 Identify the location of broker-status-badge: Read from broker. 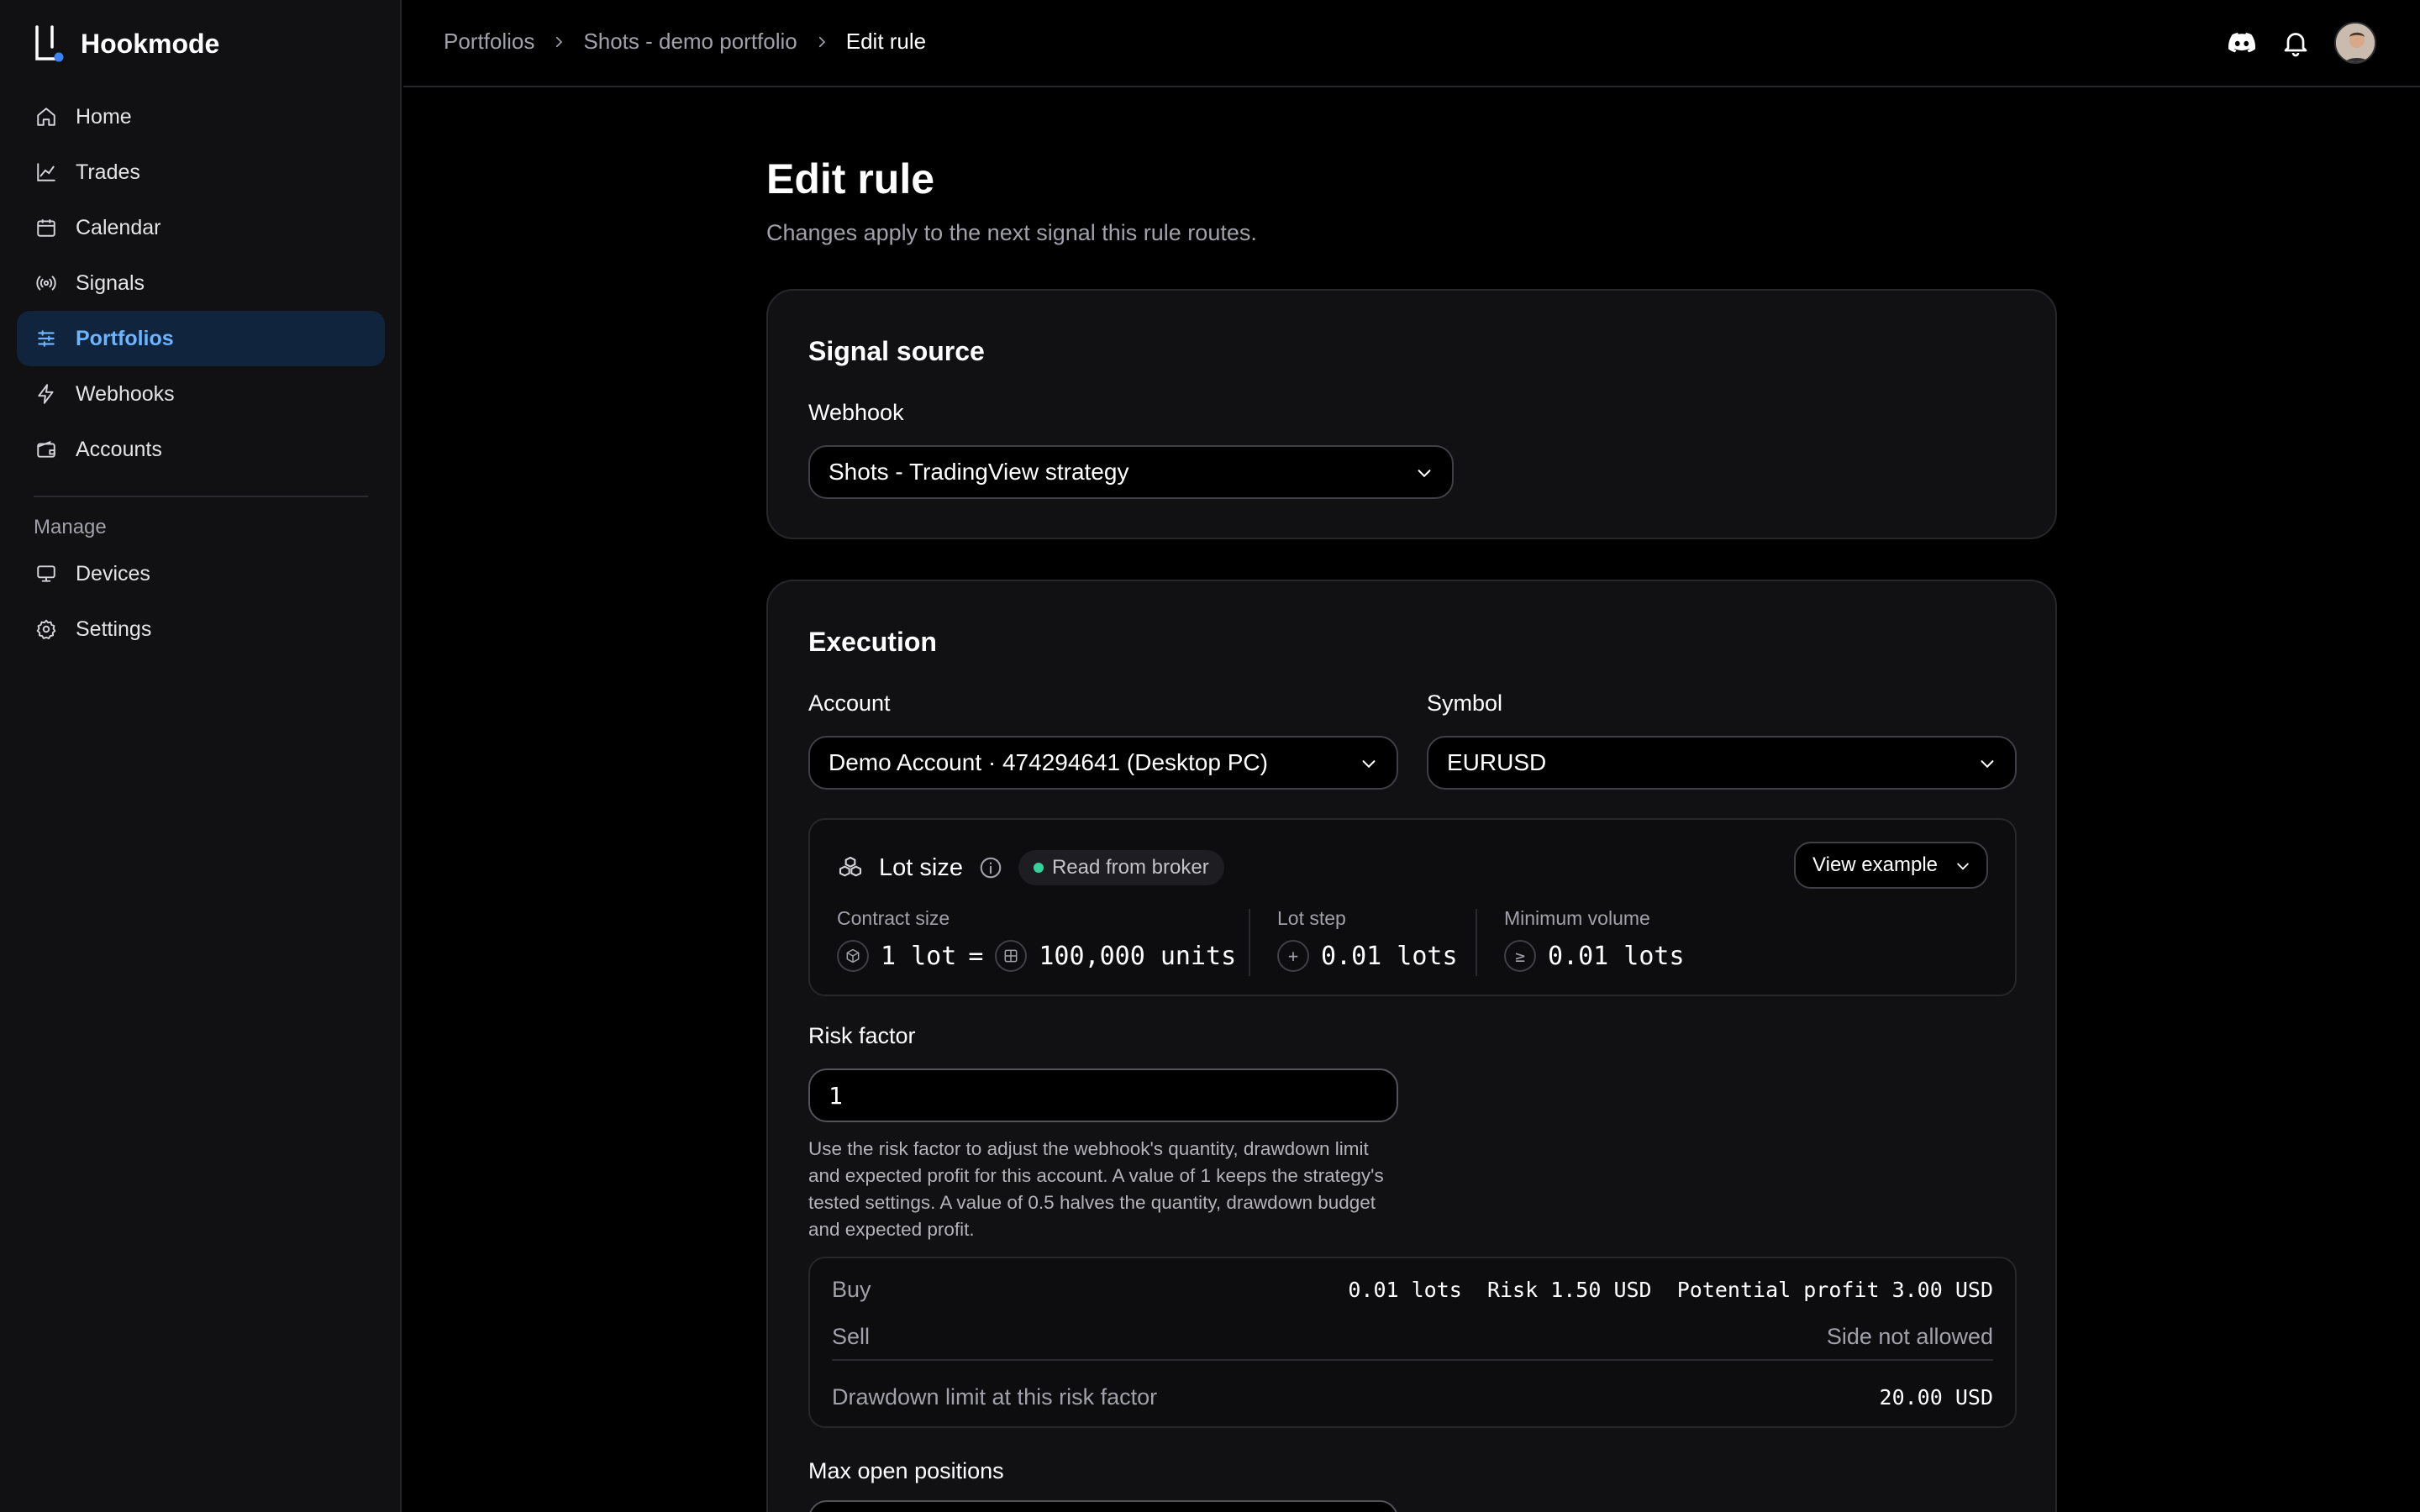
(1121, 867).